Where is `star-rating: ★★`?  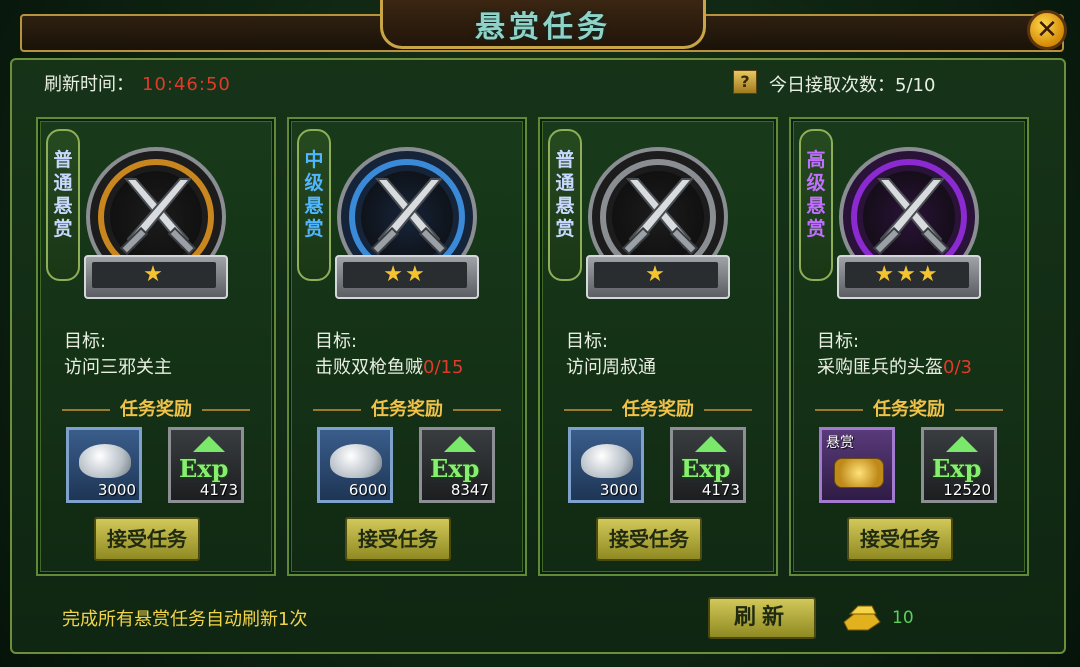 star-rating: ★★ is located at coordinates (407, 277).